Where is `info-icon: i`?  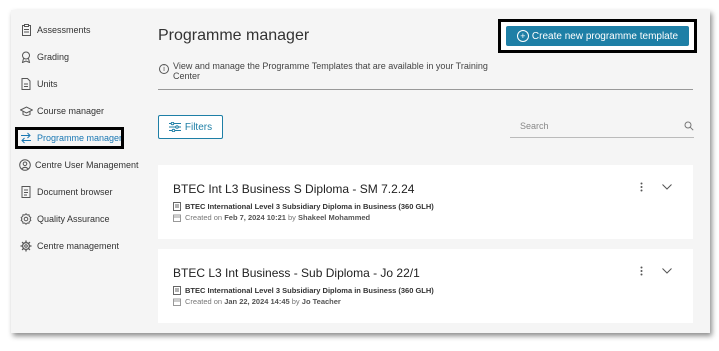 info-icon: i is located at coordinates (164, 69).